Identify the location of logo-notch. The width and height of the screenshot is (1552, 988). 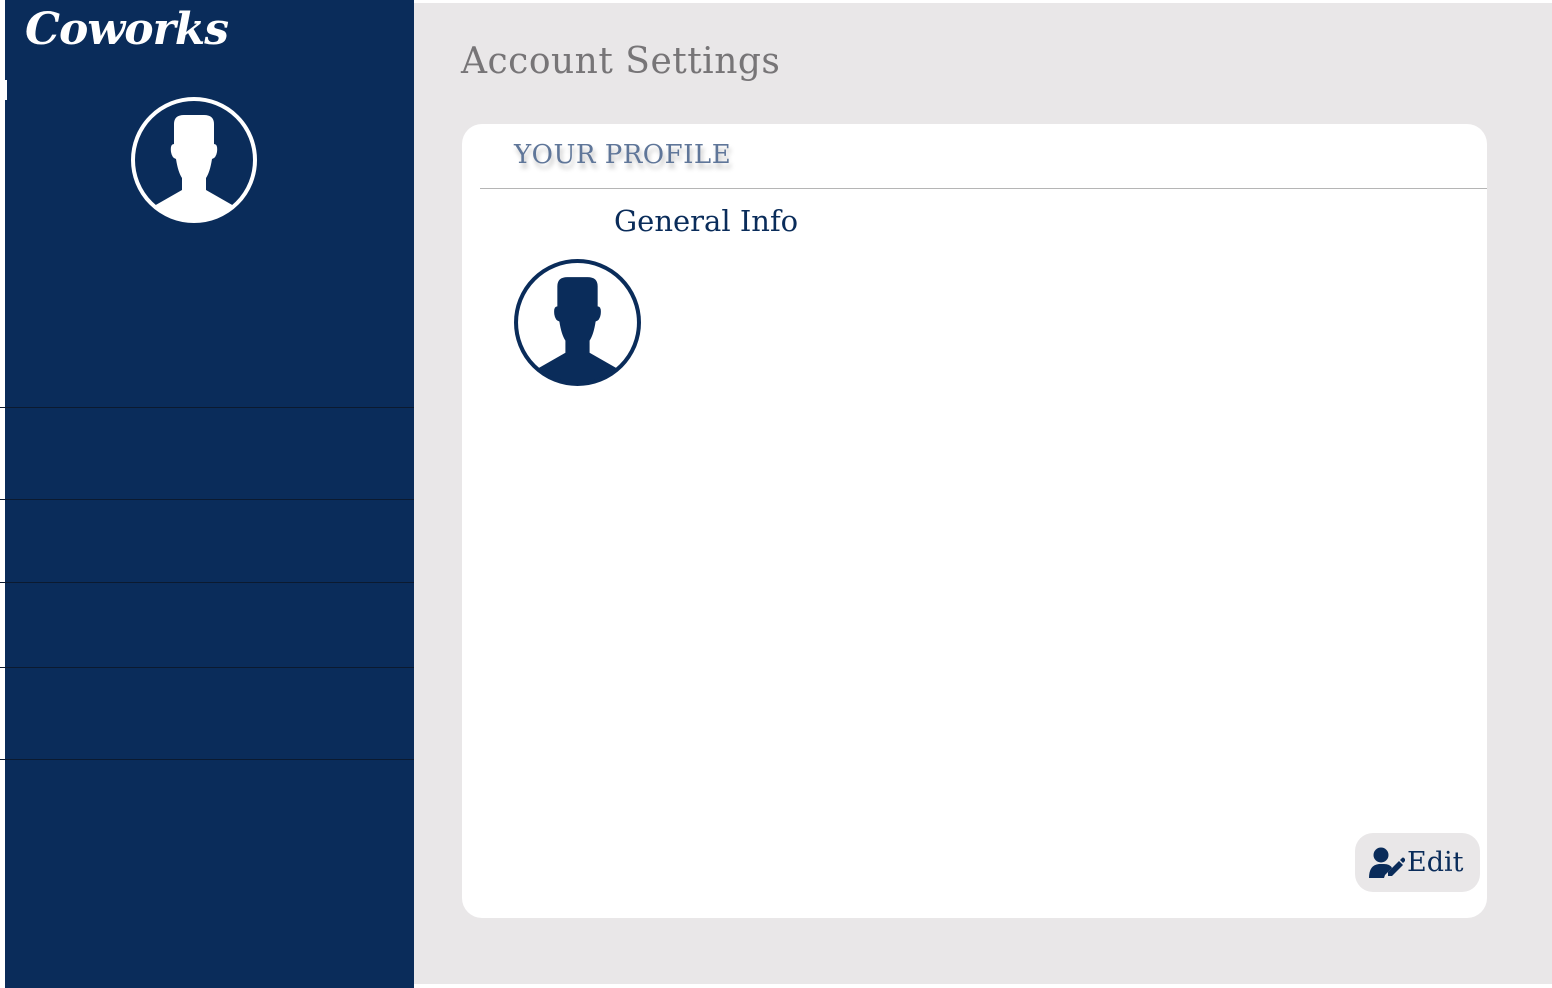
(6, 90).